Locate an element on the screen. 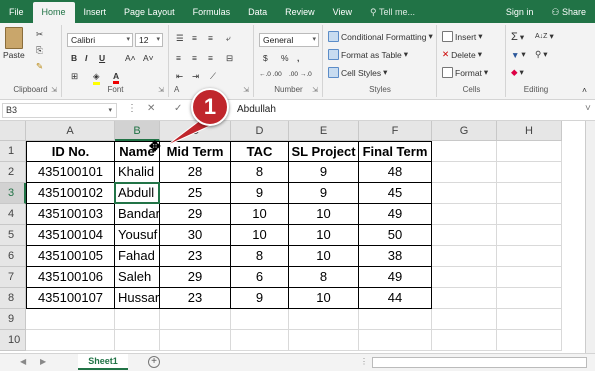 Image resolution: width=595 pixels, height=371 pixels. wrap-text-button: ⤶ is located at coordinates (228, 38).